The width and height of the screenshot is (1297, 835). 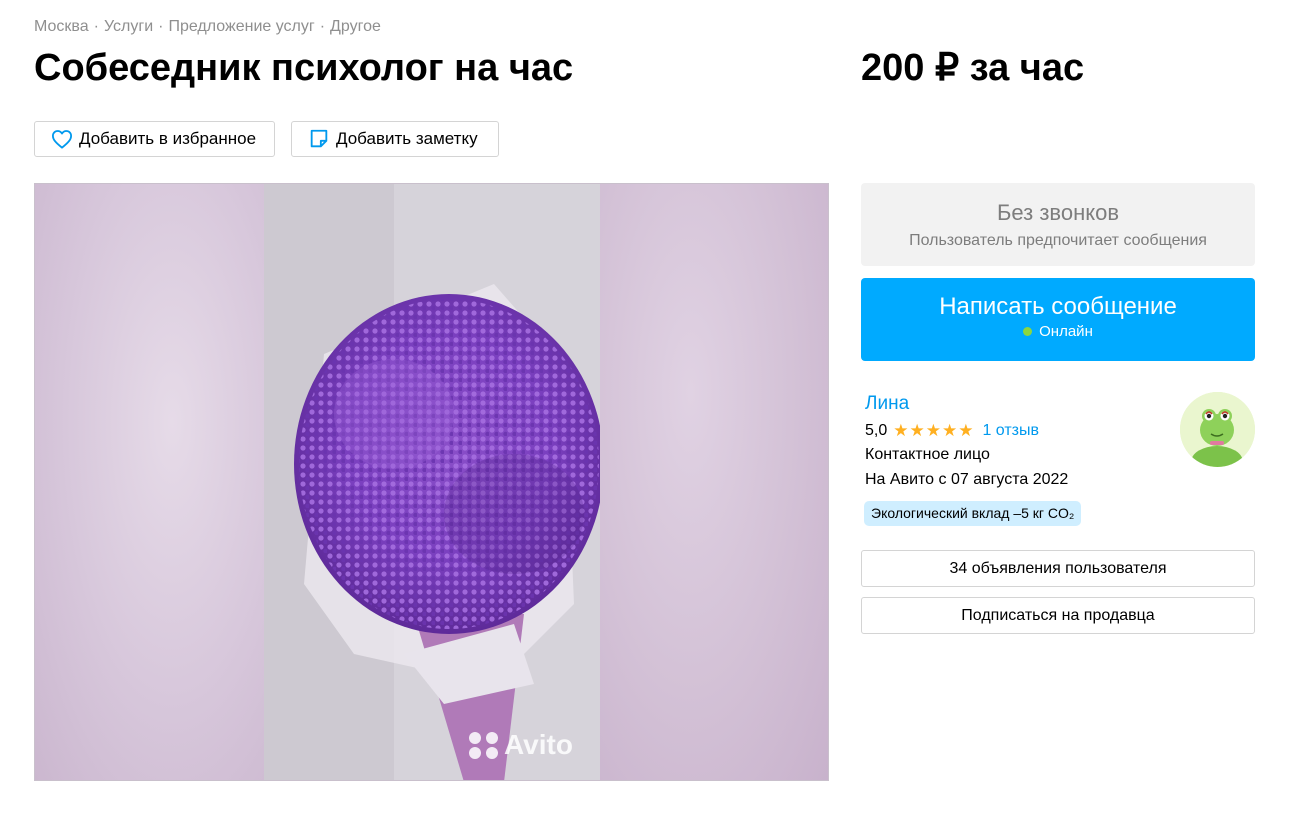 I want to click on reviews-link: 1 отзыв, so click(x=1010, y=431).